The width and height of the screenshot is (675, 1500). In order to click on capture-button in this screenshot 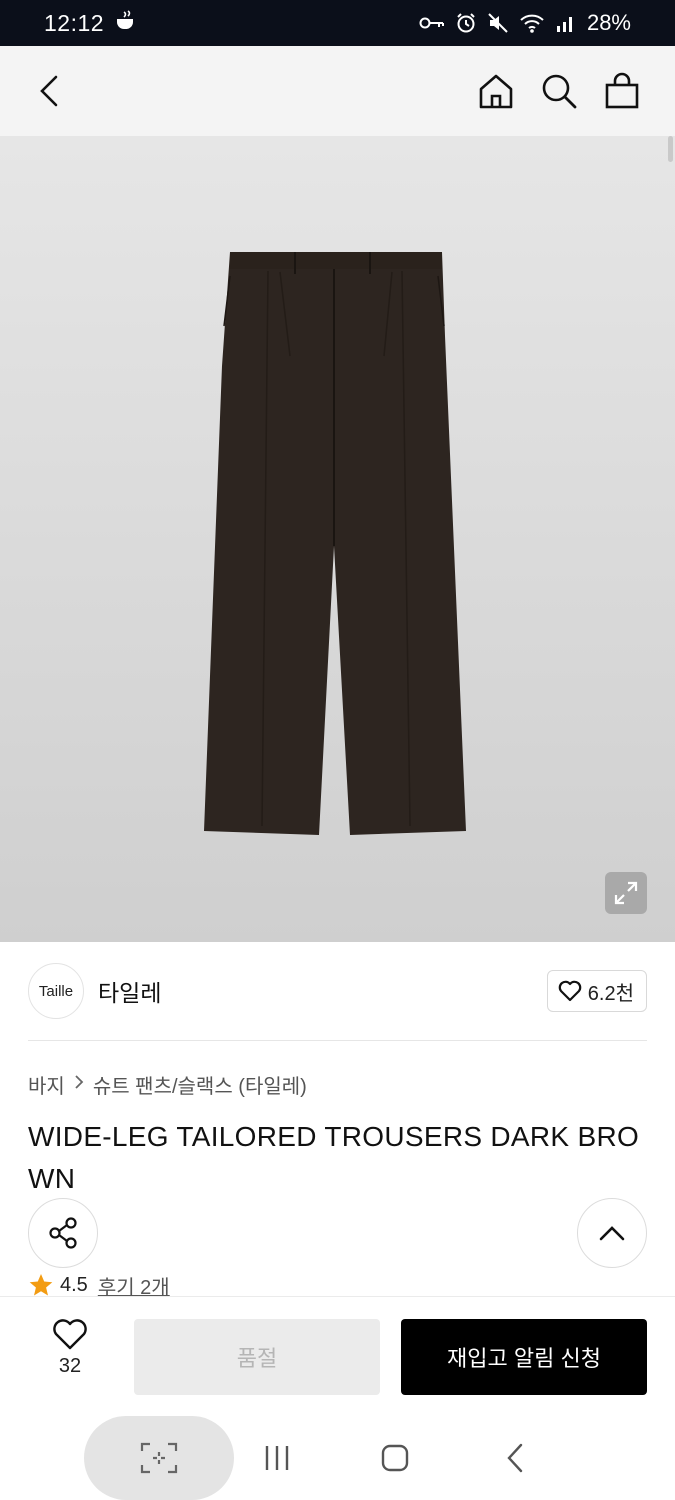, I will do `click(159, 1458)`.